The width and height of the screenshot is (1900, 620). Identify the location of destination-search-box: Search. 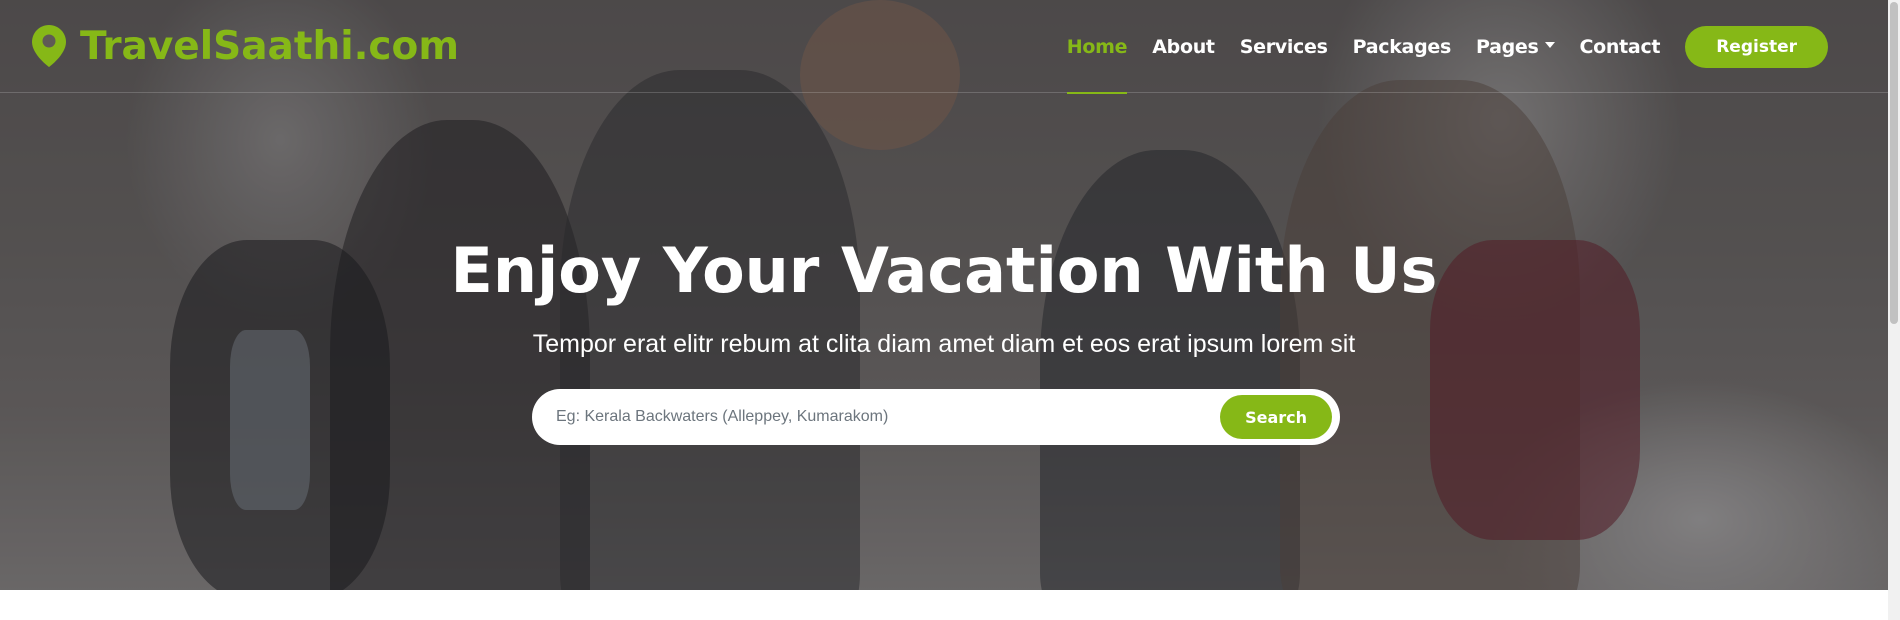
(936, 417).